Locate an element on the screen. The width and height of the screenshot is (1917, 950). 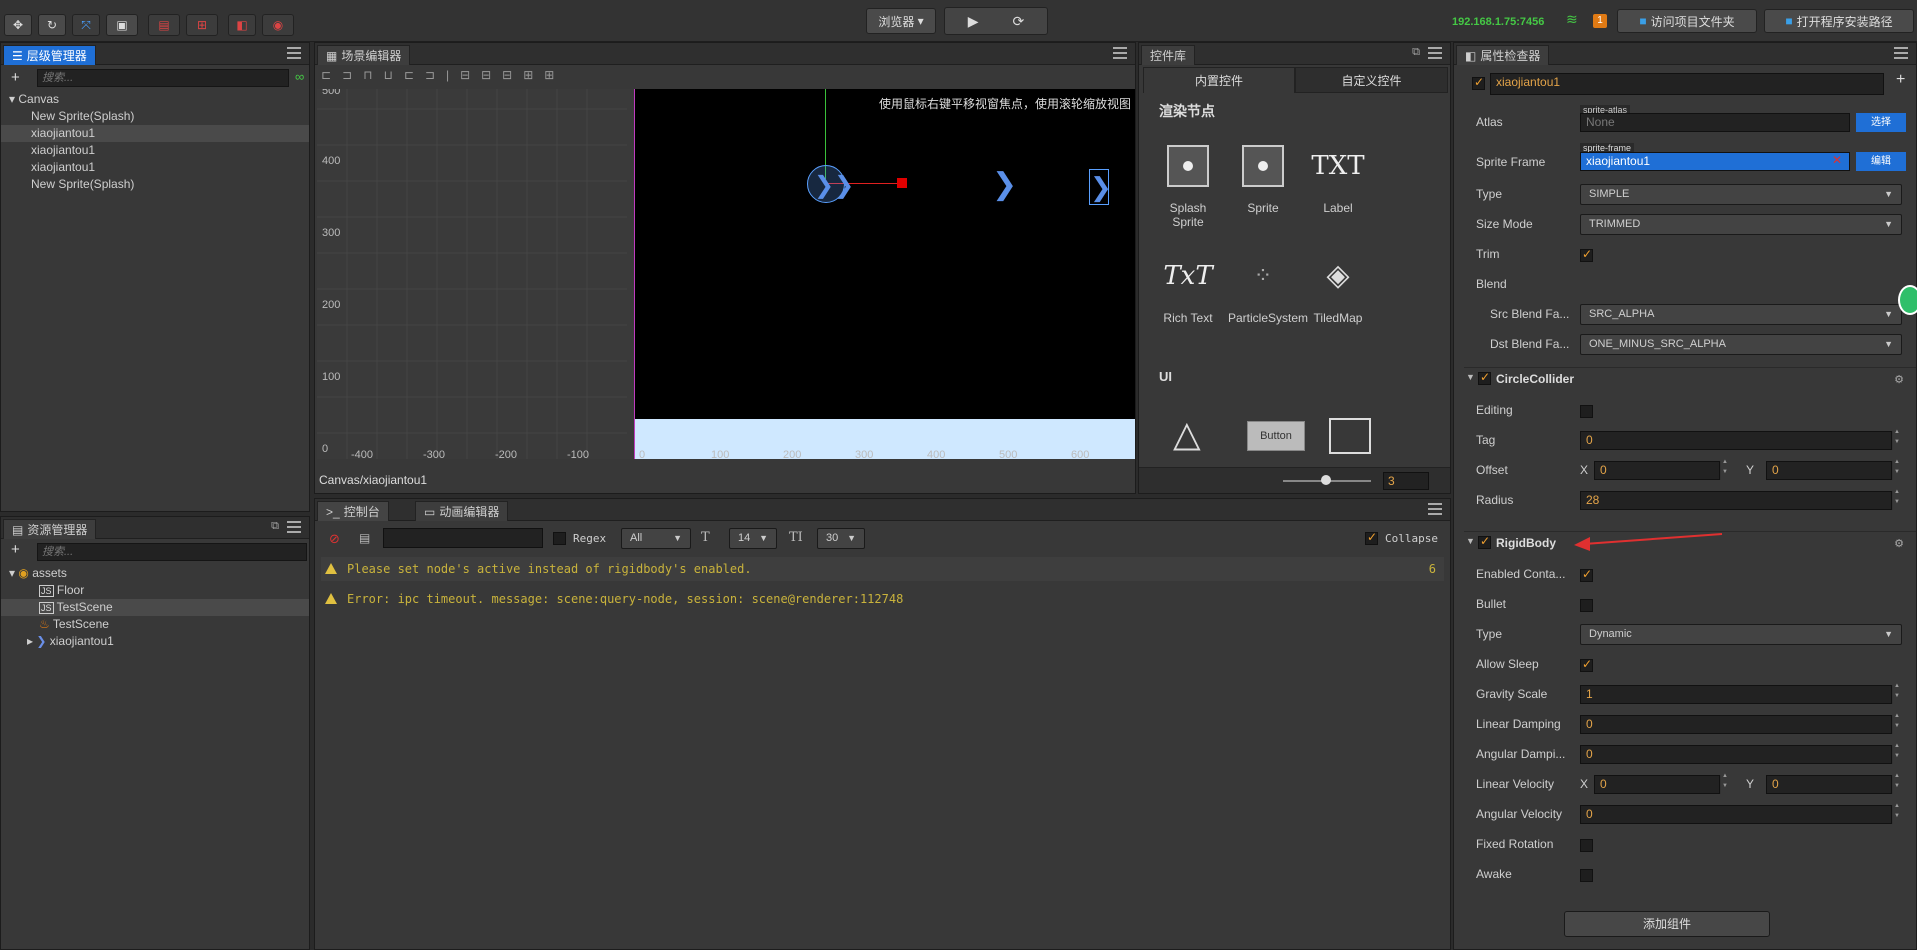
tag-stepper is located at coordinates (1896, 439).